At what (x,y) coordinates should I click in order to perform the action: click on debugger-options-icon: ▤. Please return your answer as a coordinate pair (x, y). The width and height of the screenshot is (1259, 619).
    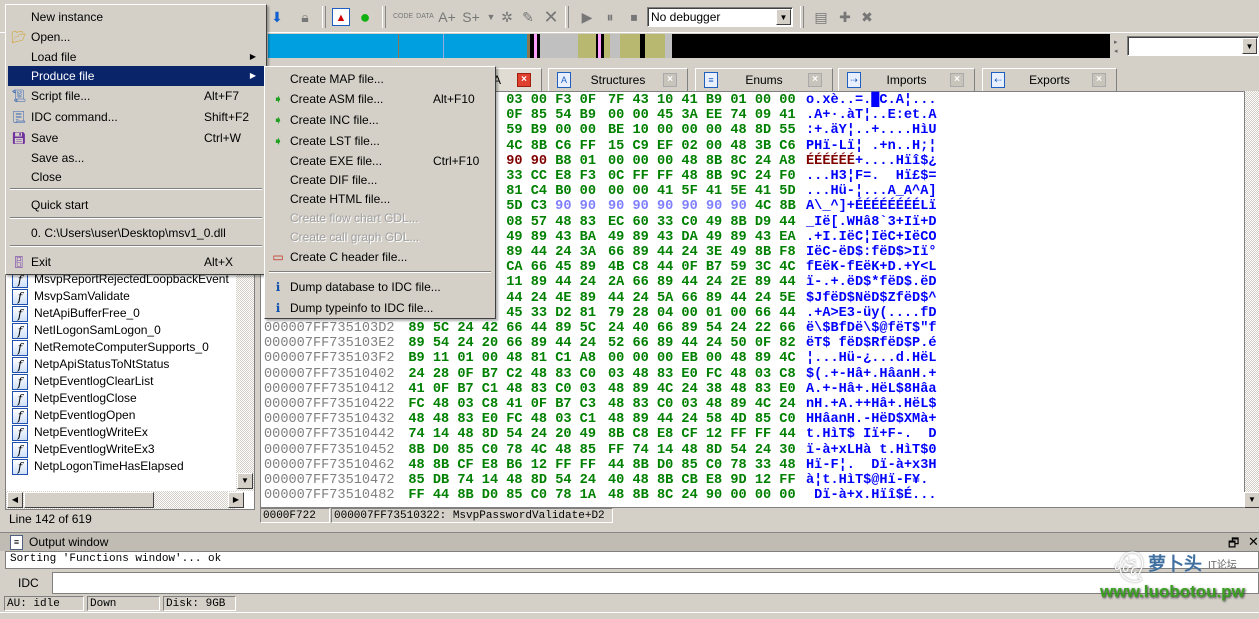
    Looking at the image, I should click on (821, 17).